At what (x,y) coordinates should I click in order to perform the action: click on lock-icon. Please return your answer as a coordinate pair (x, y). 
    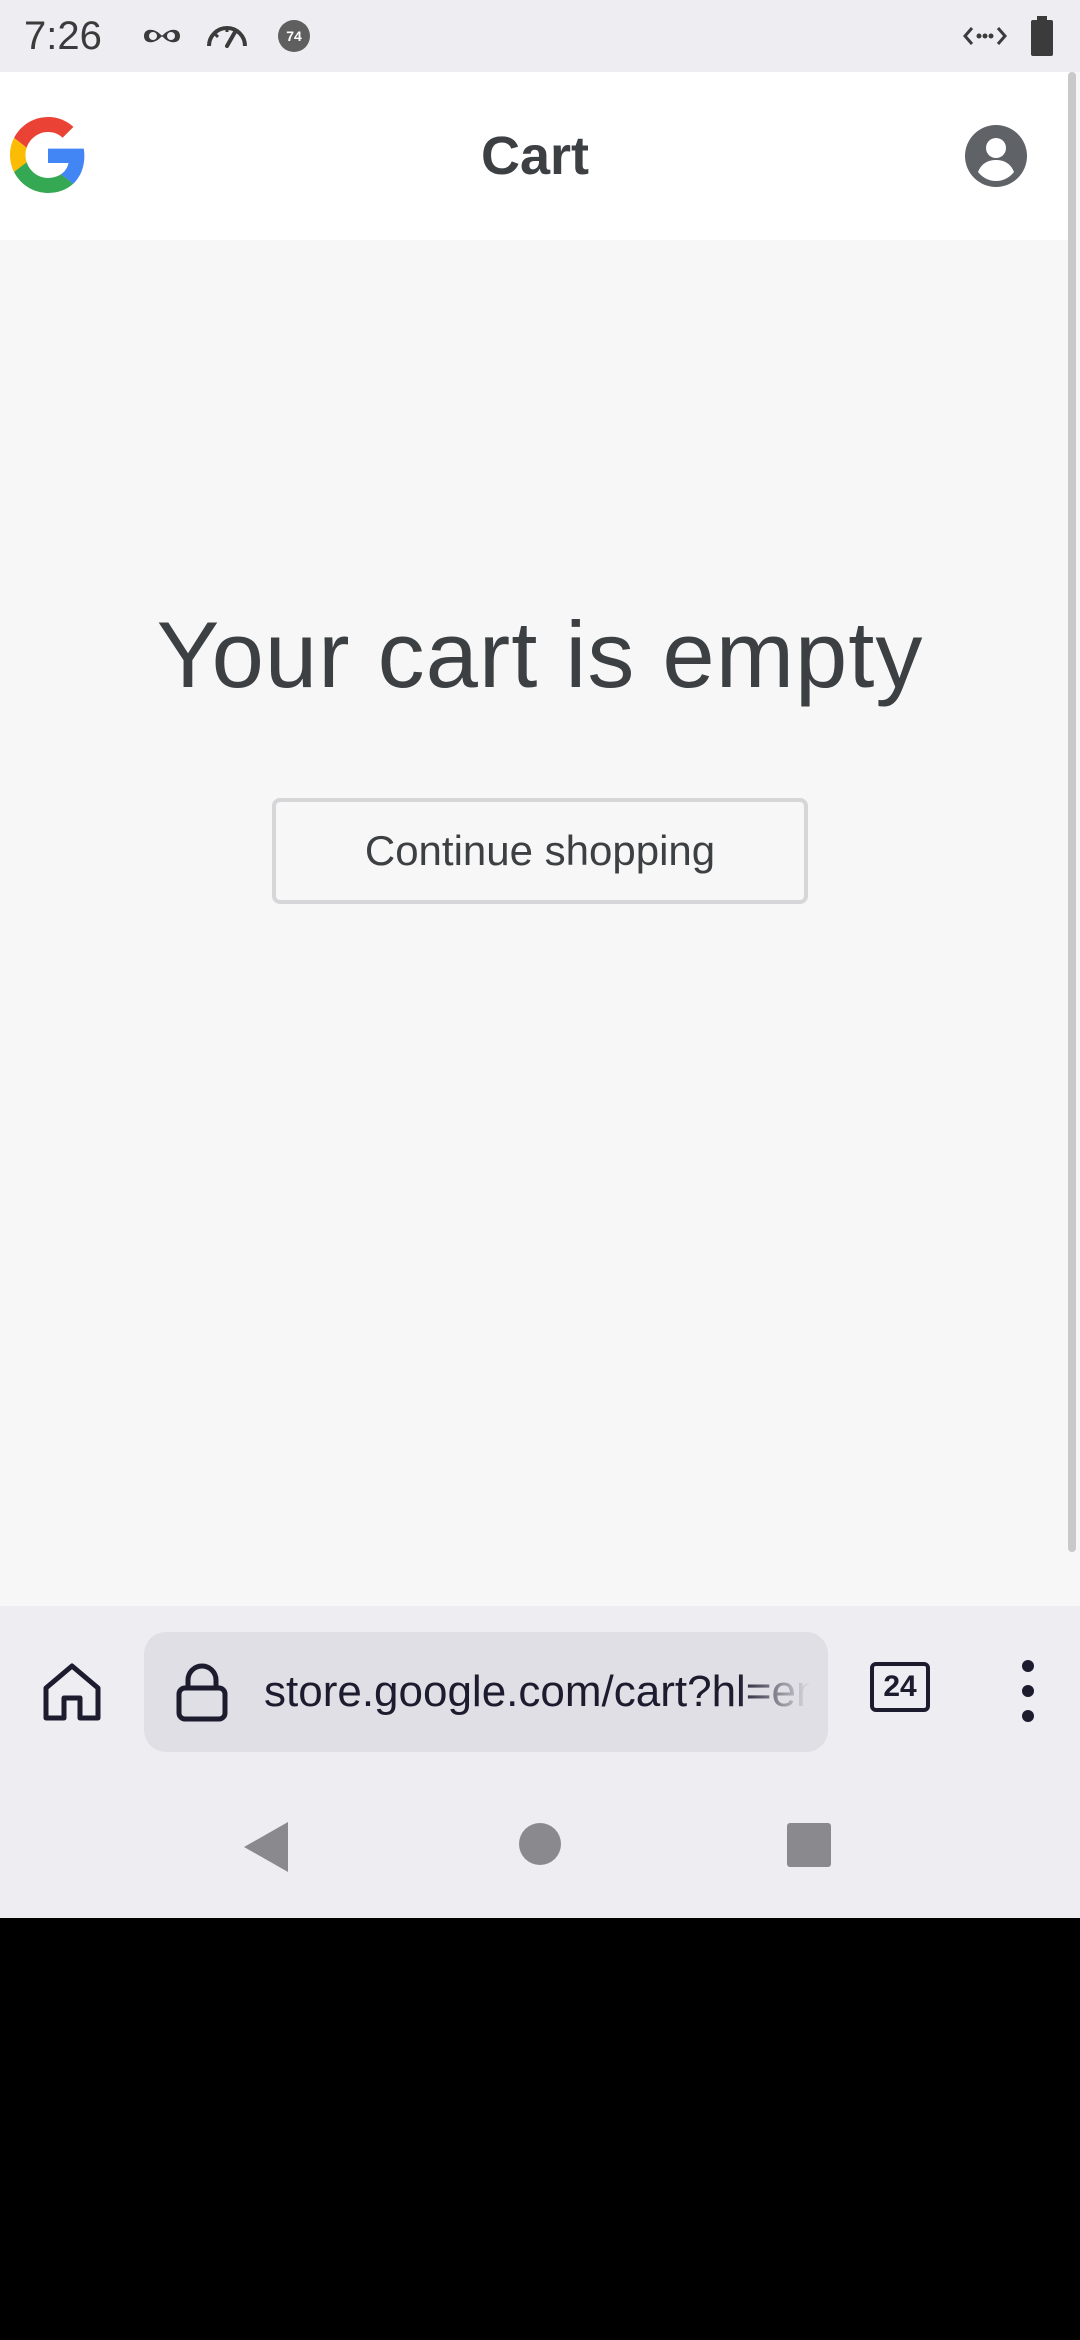
    Looking at the image, I should click on (202, 1692).